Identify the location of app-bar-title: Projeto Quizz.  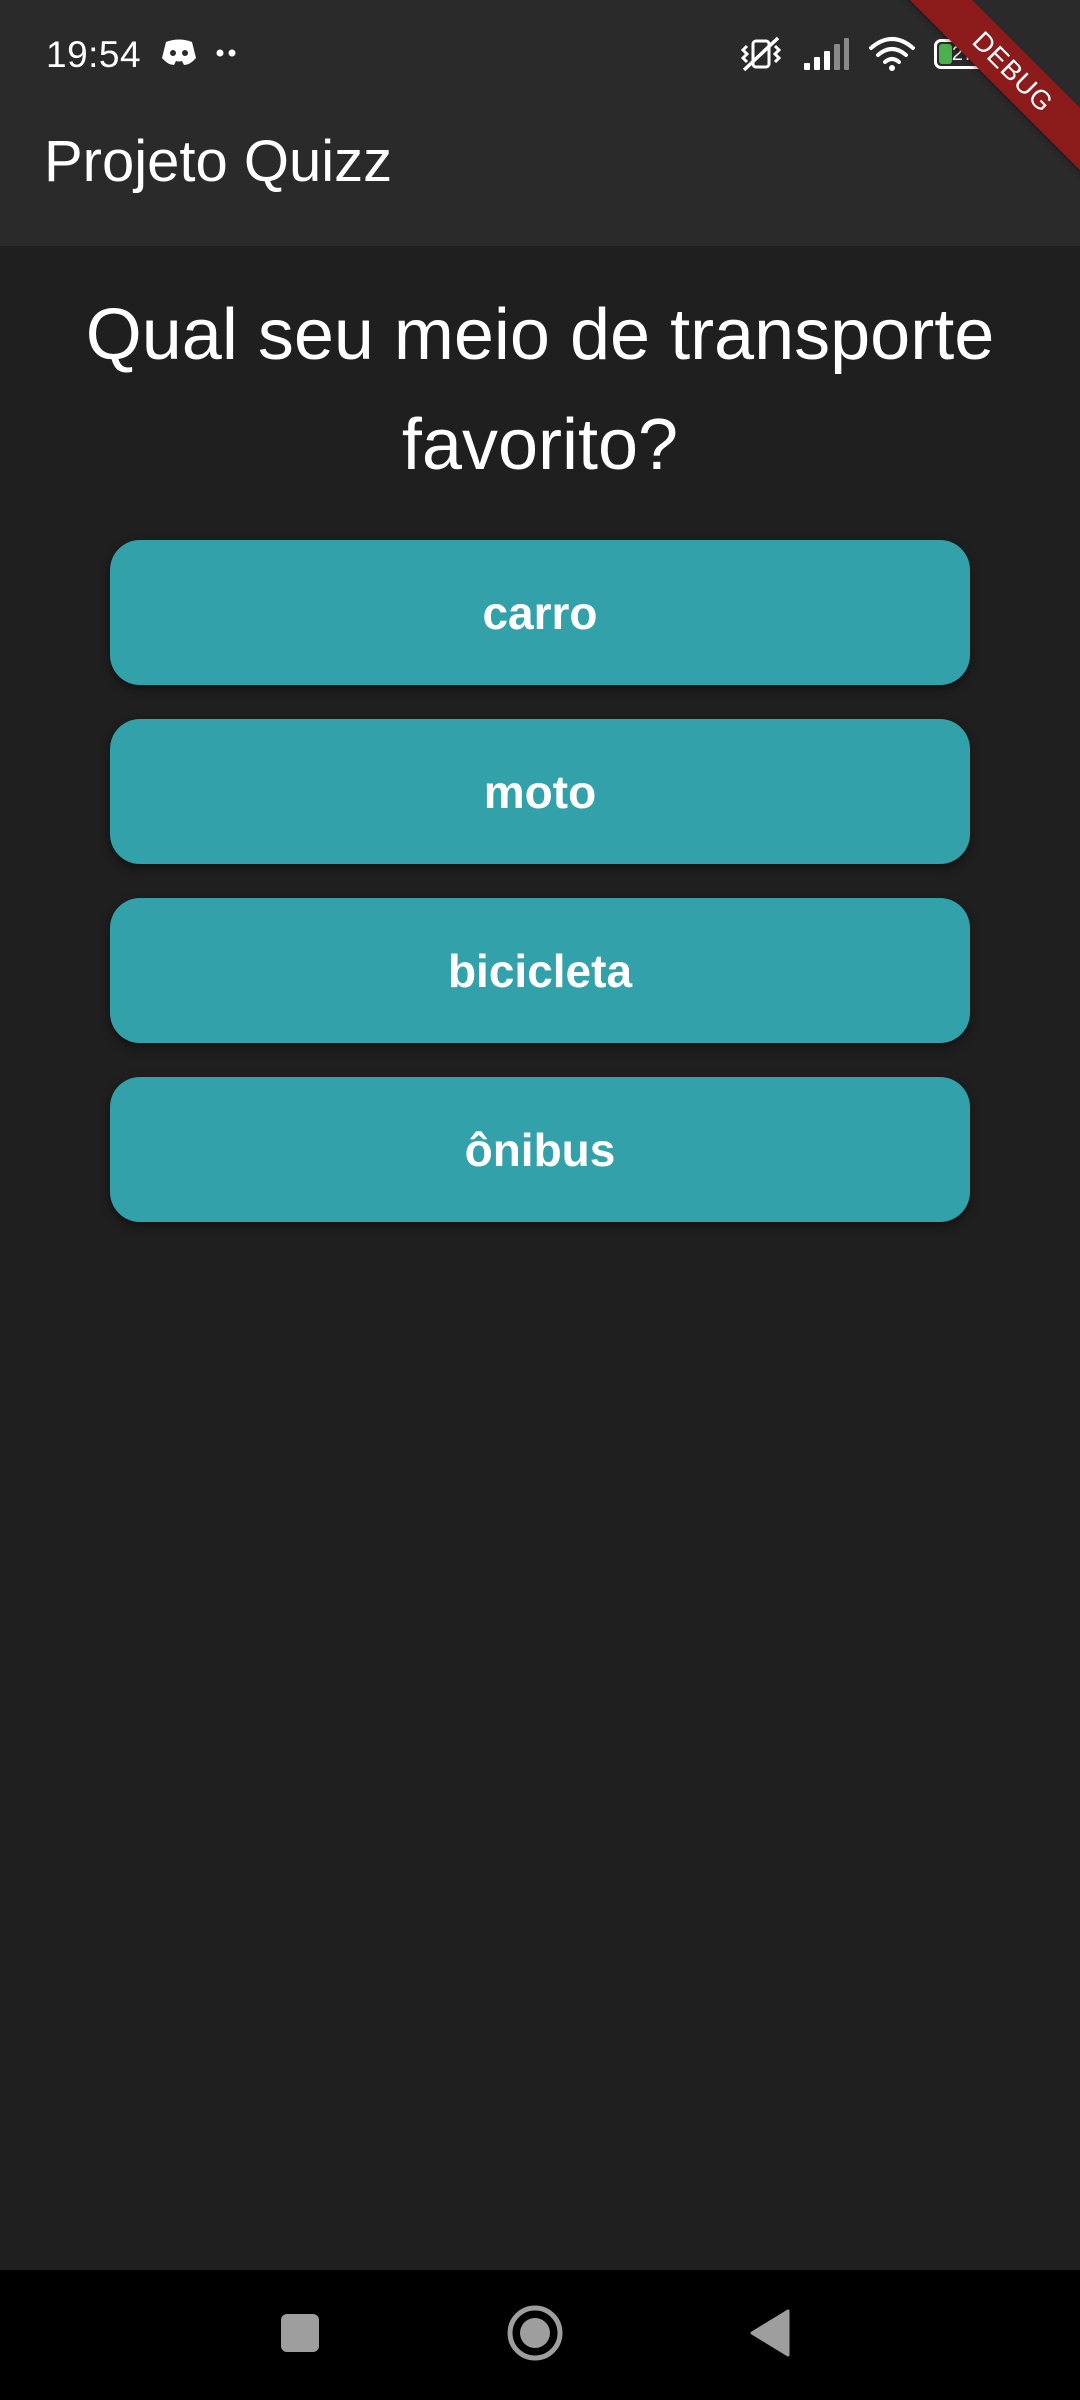
(218, 161).